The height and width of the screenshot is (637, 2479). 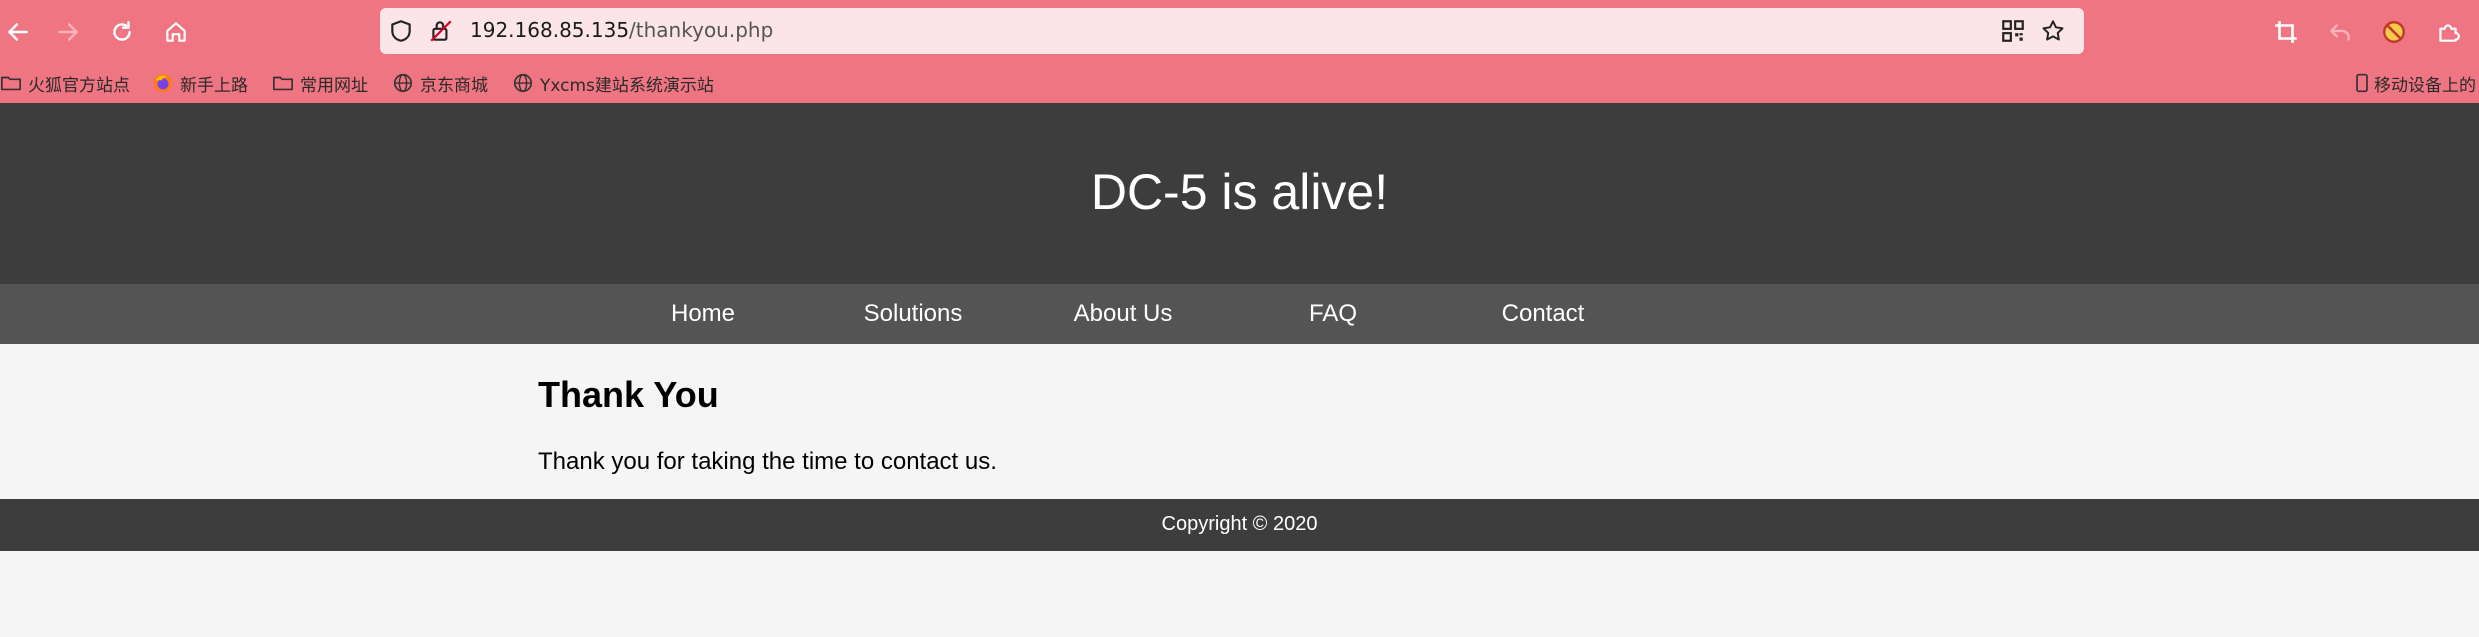 I want to click on block-icon, so click(x=2394, y=32).